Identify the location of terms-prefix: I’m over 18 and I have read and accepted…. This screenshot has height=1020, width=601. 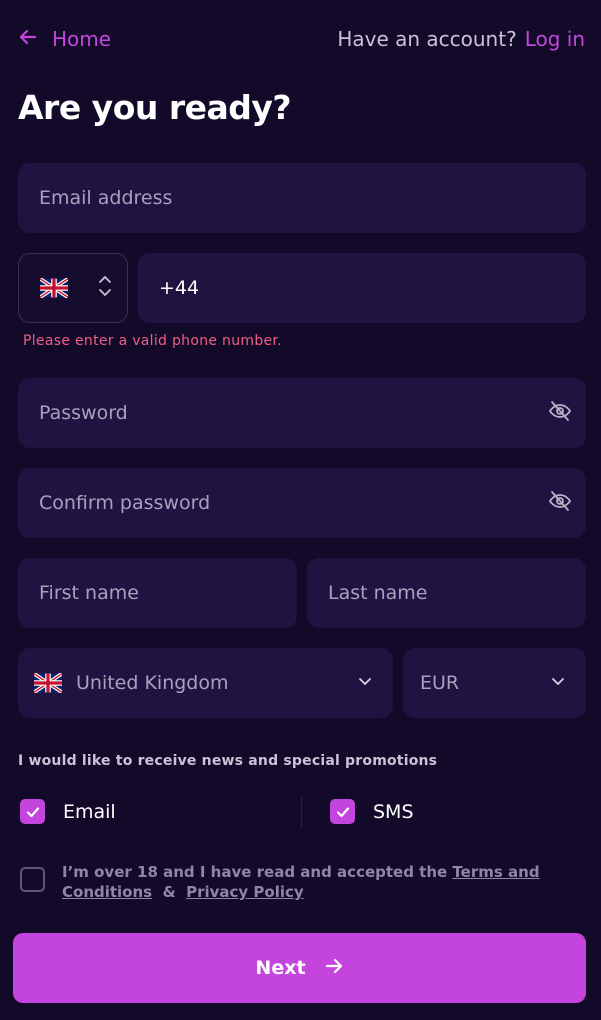
(257, 872).